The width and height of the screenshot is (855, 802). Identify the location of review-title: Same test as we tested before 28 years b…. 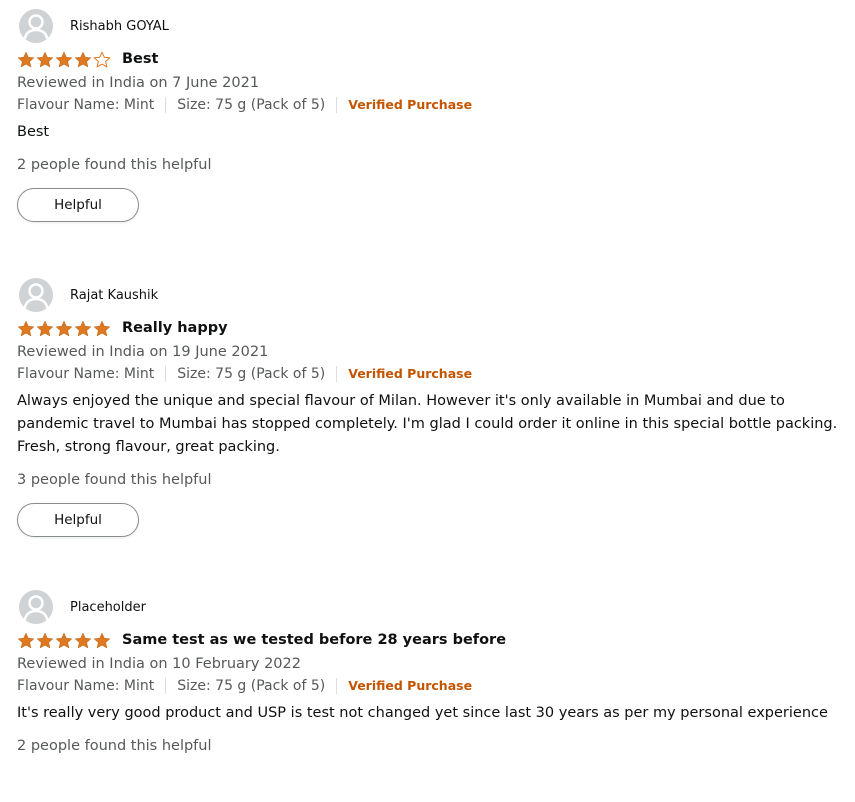
(314, 640).